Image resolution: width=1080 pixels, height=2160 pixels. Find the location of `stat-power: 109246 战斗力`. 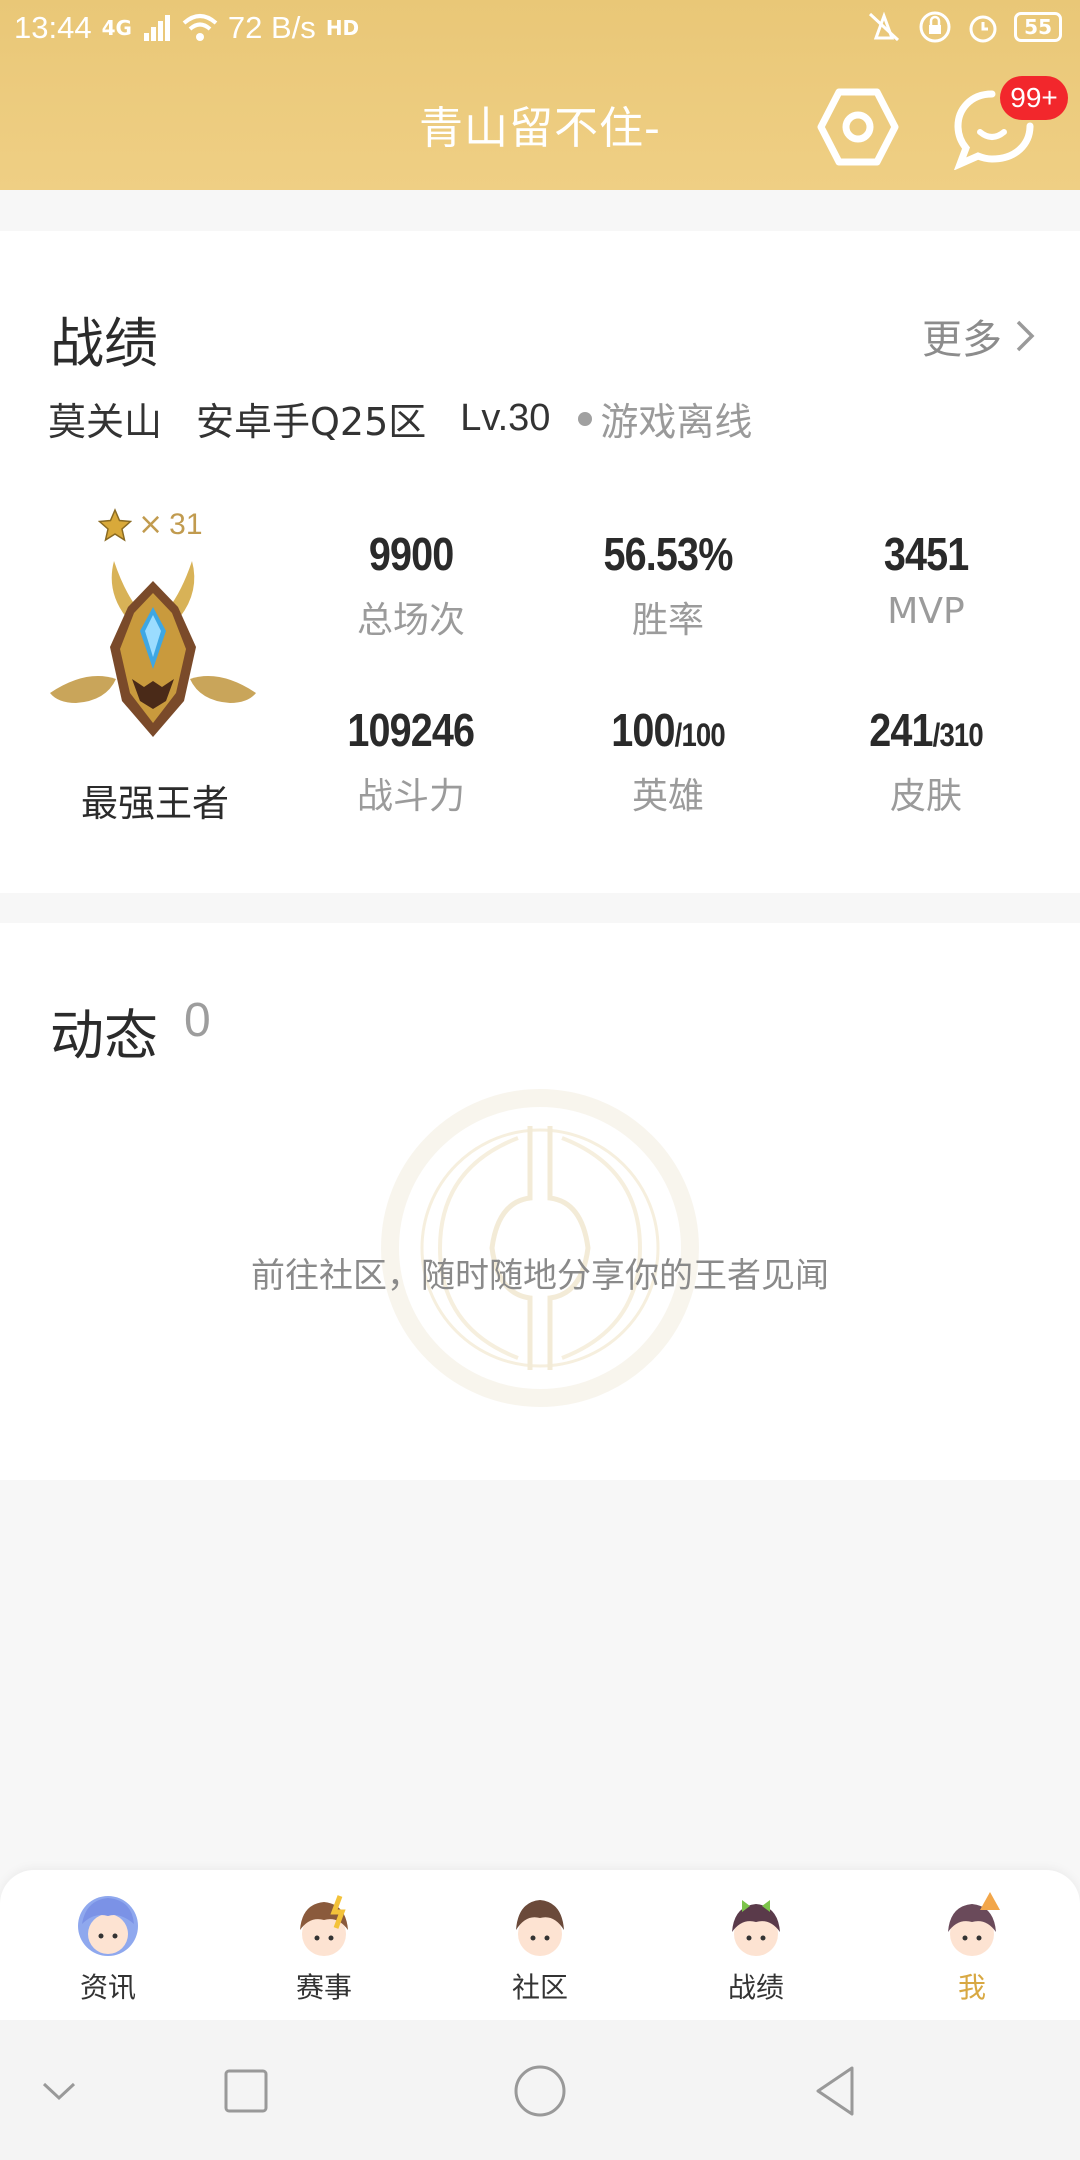

stat-power: 109246 战斗力 is located at coordinates (411, 761).